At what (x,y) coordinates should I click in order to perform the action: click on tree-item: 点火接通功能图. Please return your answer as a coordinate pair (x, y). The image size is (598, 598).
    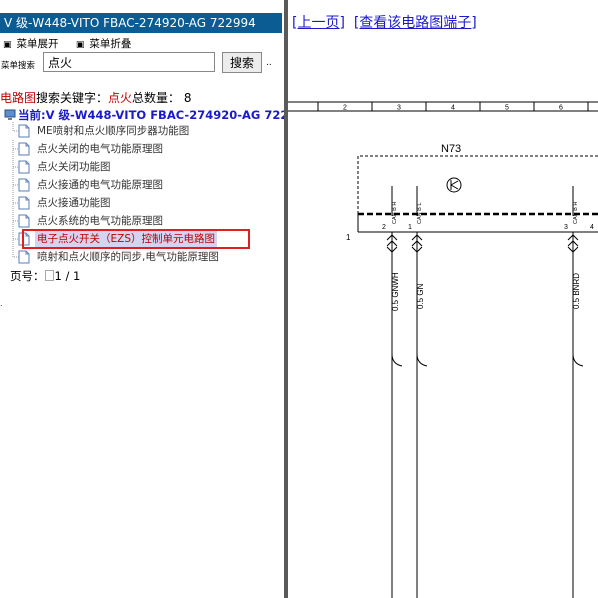
    Looking at the image, I should click on (146, 203).